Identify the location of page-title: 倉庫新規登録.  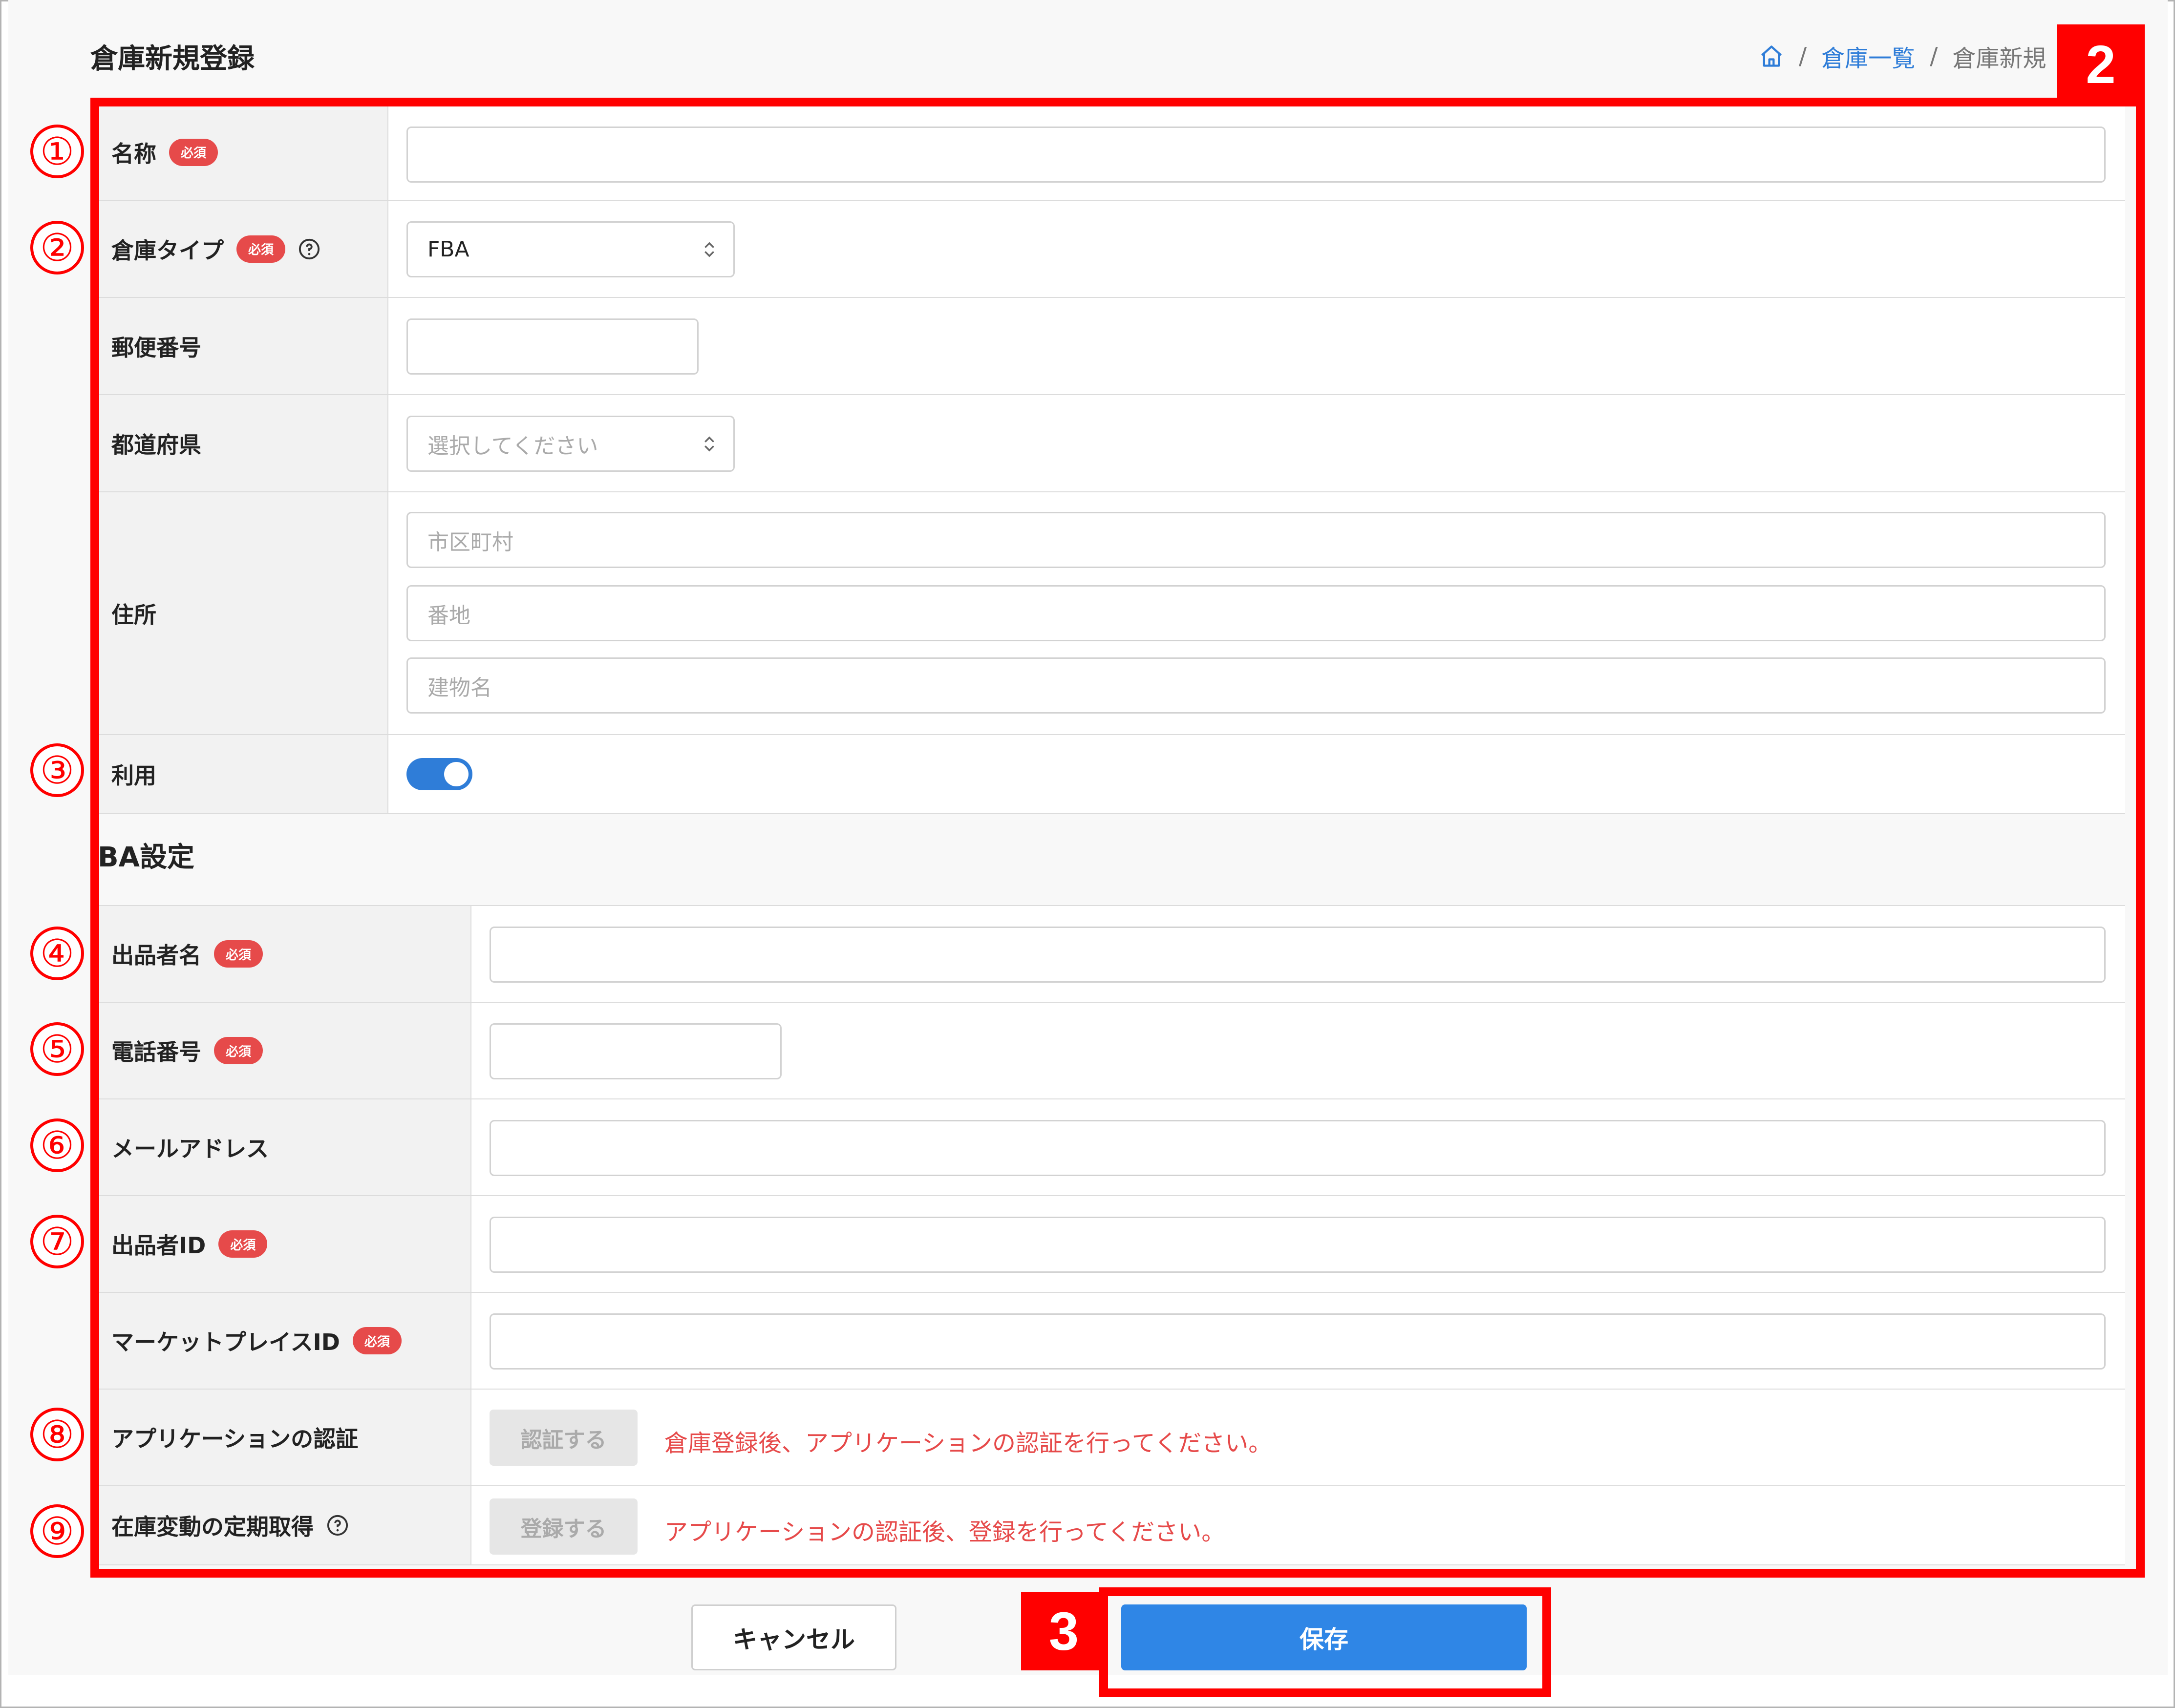
(172, 59).